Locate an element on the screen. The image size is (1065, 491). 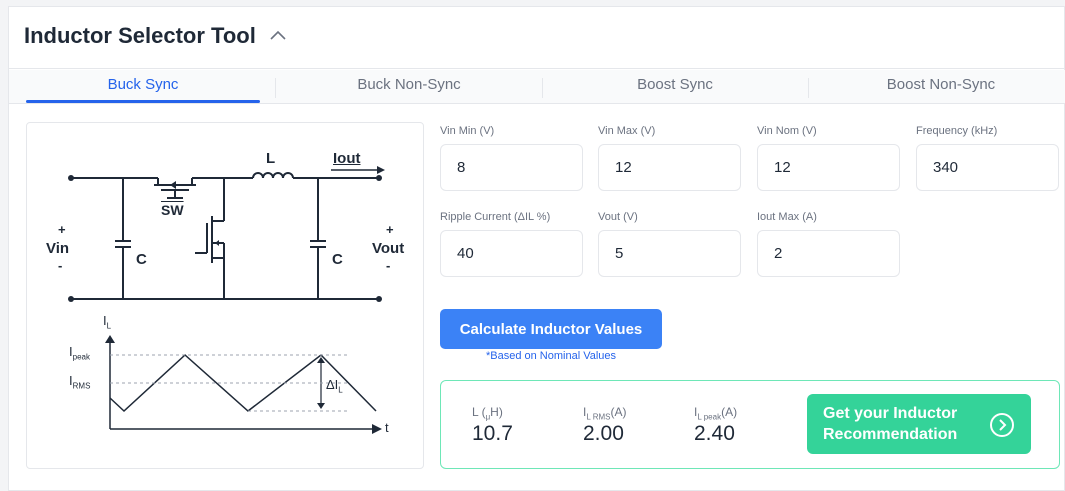
iout-max-label: Iout Max (A) is located at coordinates (787, 217).